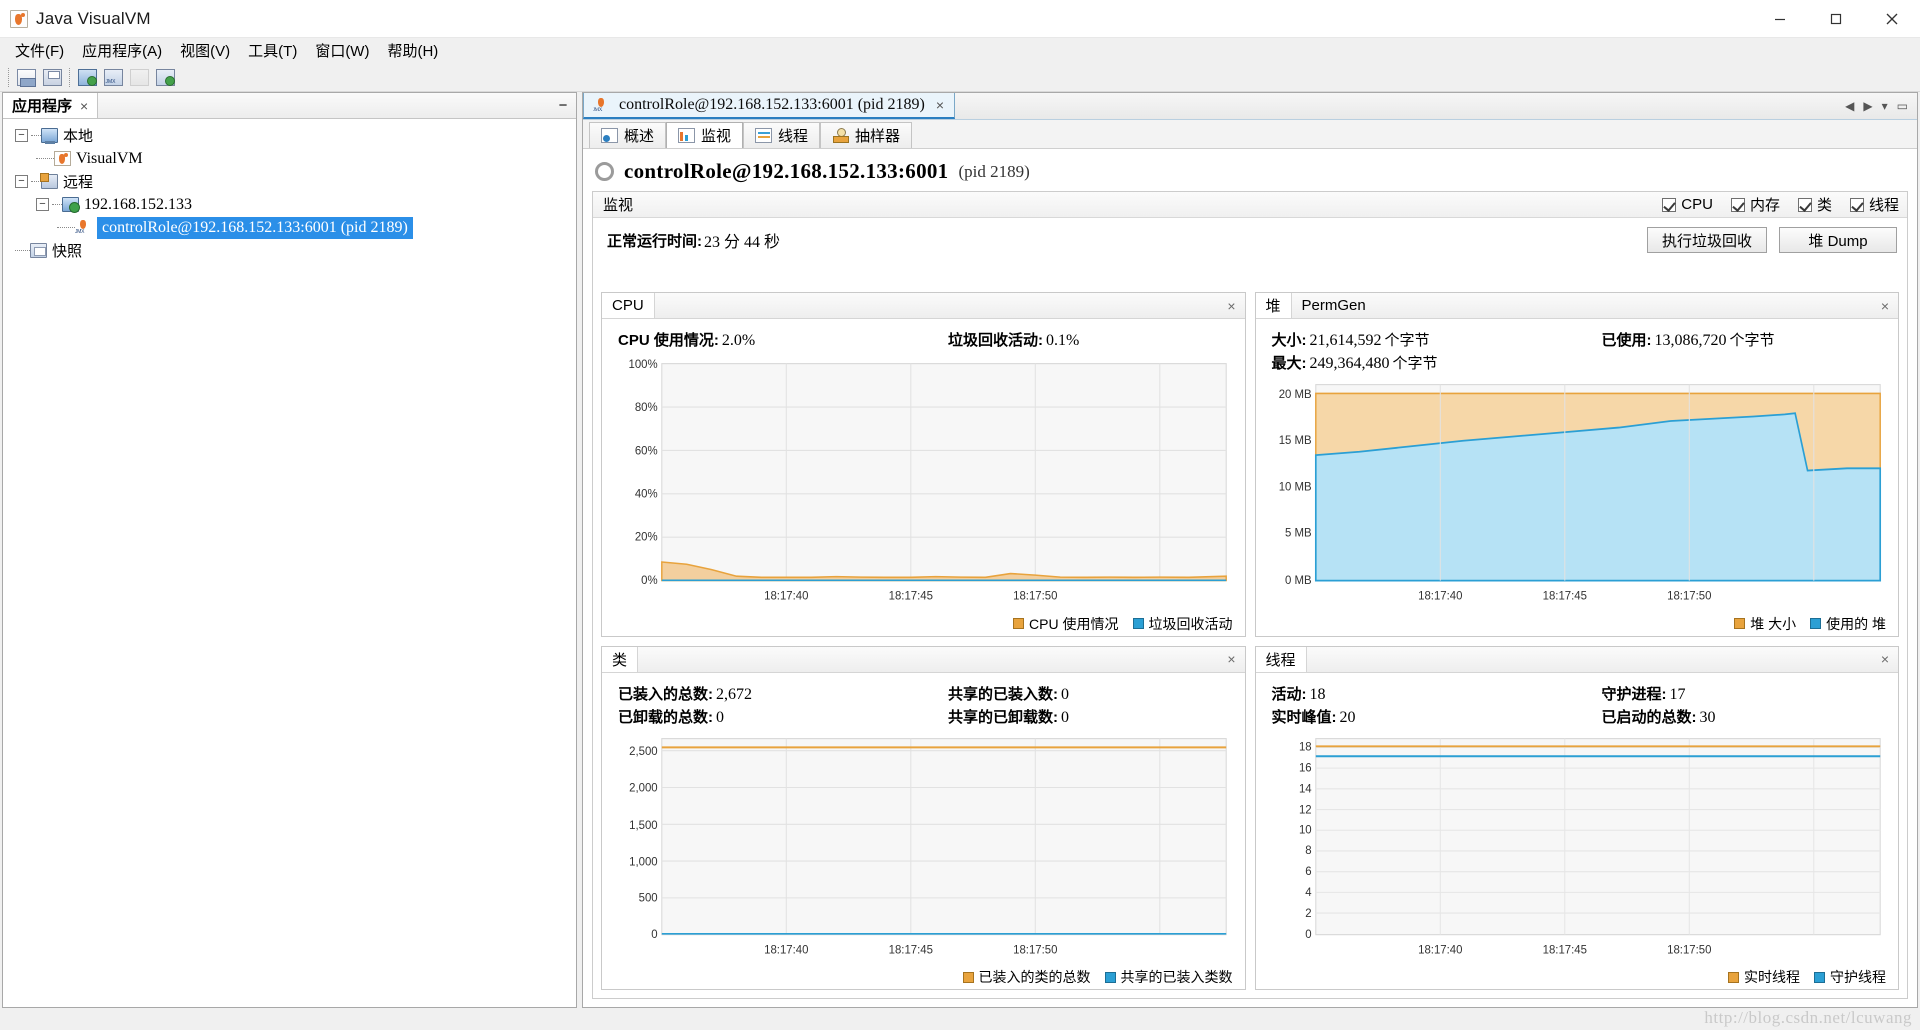  Describe the element at coordinates (1687, 204) in the screenshot. I see `checkbox-cpu: CPU` at that location.